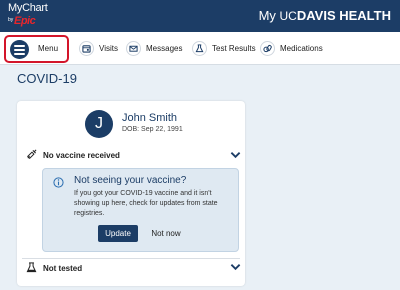 Image resolution: width=400 pixels, height=290 pixels. Describe the element at coordinates (25, 21) in the screenshot. I see `logo-epic-text: Epic` at that location.